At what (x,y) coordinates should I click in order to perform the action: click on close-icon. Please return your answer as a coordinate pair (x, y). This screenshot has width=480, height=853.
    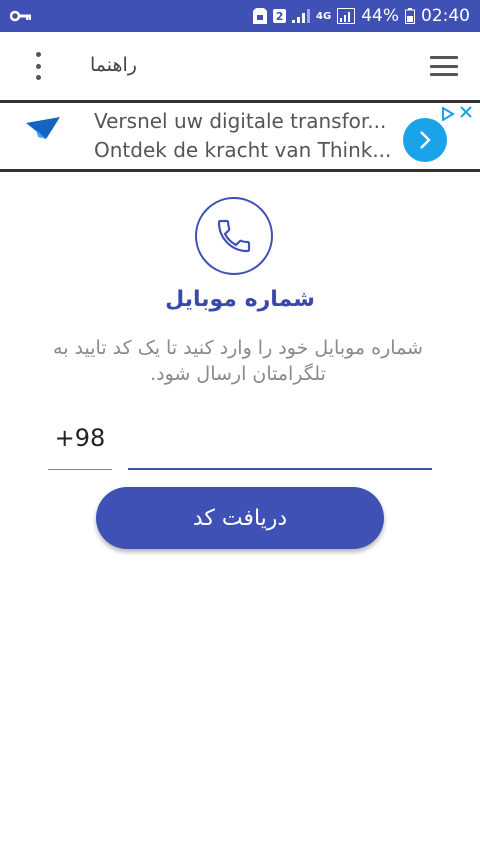
    Looking at the image, I should click on (466, 112).